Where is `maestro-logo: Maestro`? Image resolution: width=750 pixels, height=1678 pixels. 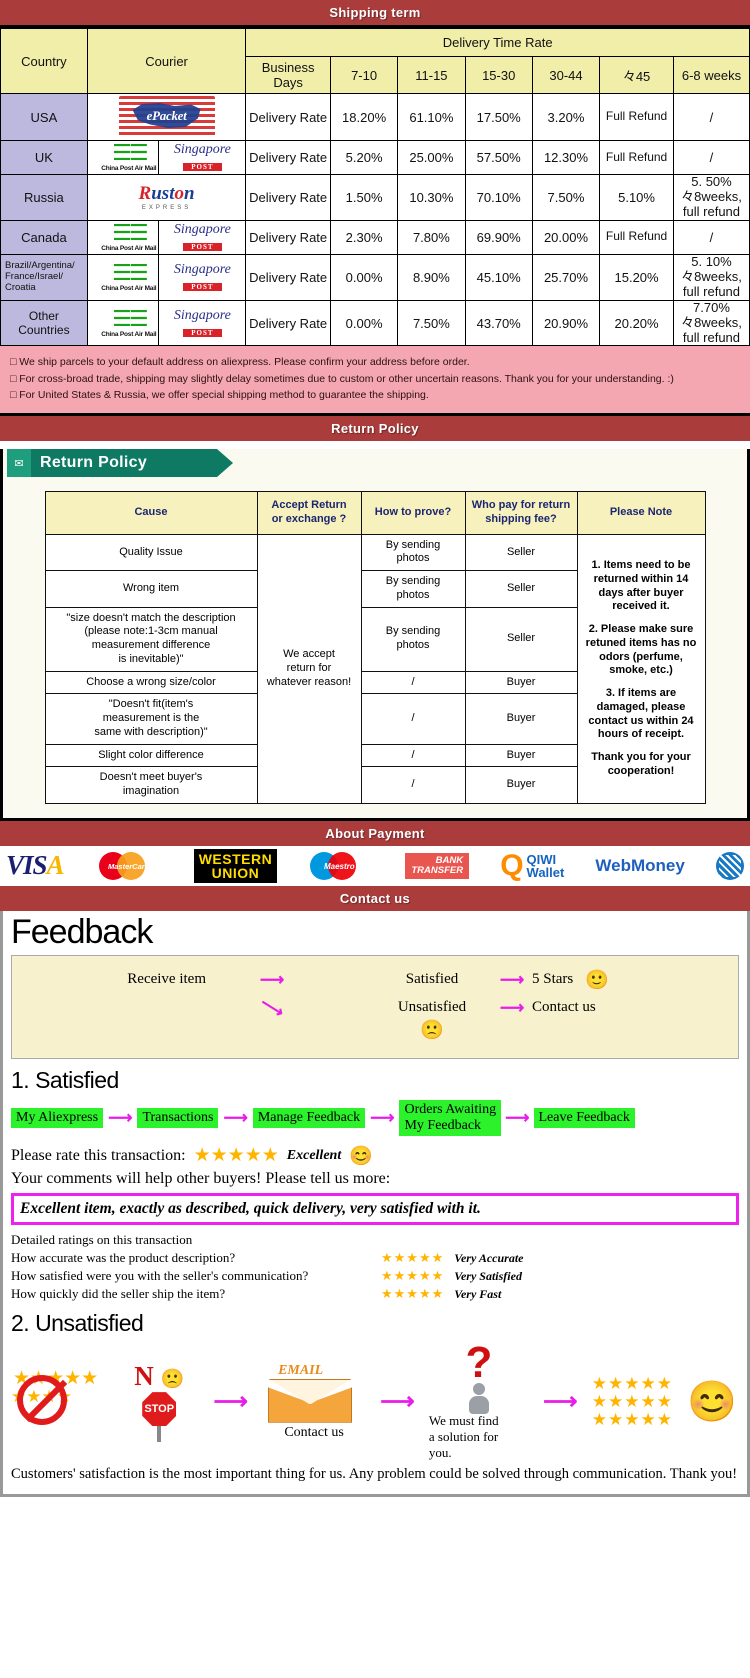 maestro-logo: Maestro is located at coordinates (341, 866).